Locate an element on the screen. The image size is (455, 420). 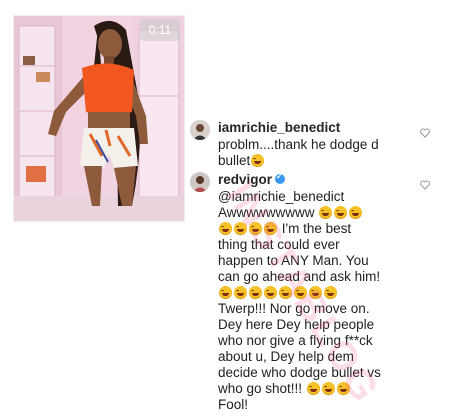
comment-text-line: about u, Dey help dem is located at coordinates (286, 356).